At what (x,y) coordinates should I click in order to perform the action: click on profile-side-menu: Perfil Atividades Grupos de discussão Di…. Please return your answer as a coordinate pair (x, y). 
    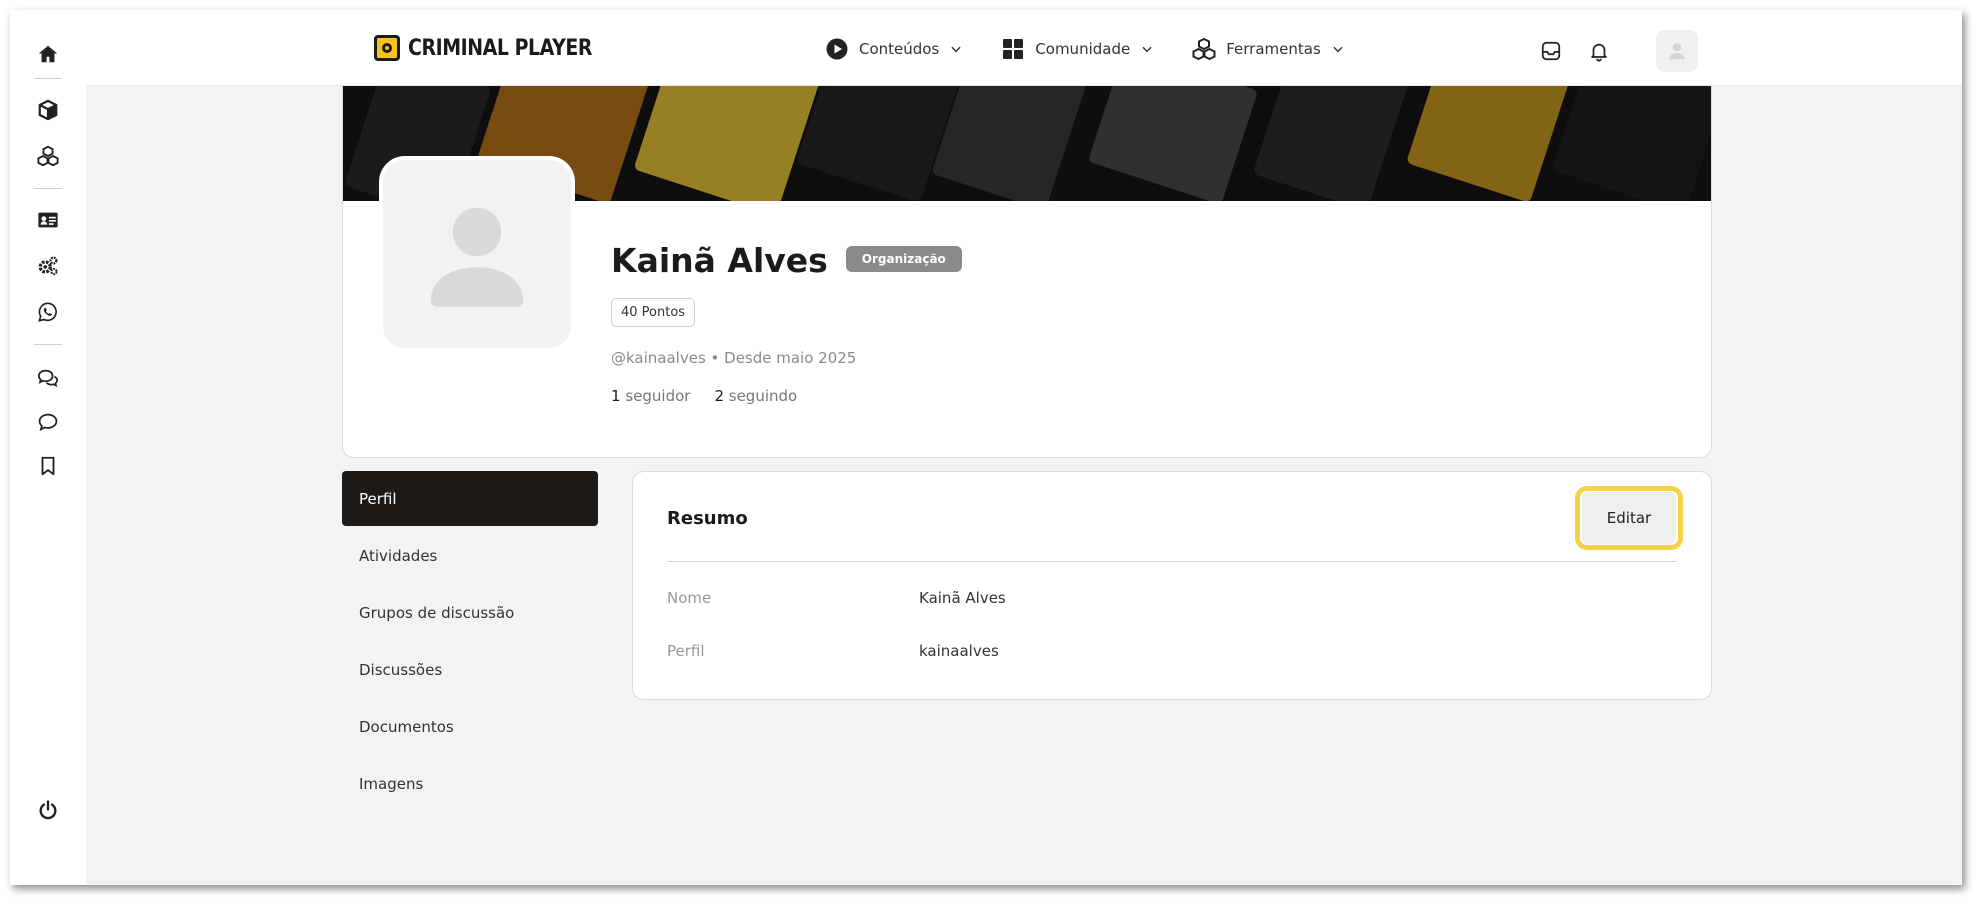
    Looking at the image, I should click on (470, 642).